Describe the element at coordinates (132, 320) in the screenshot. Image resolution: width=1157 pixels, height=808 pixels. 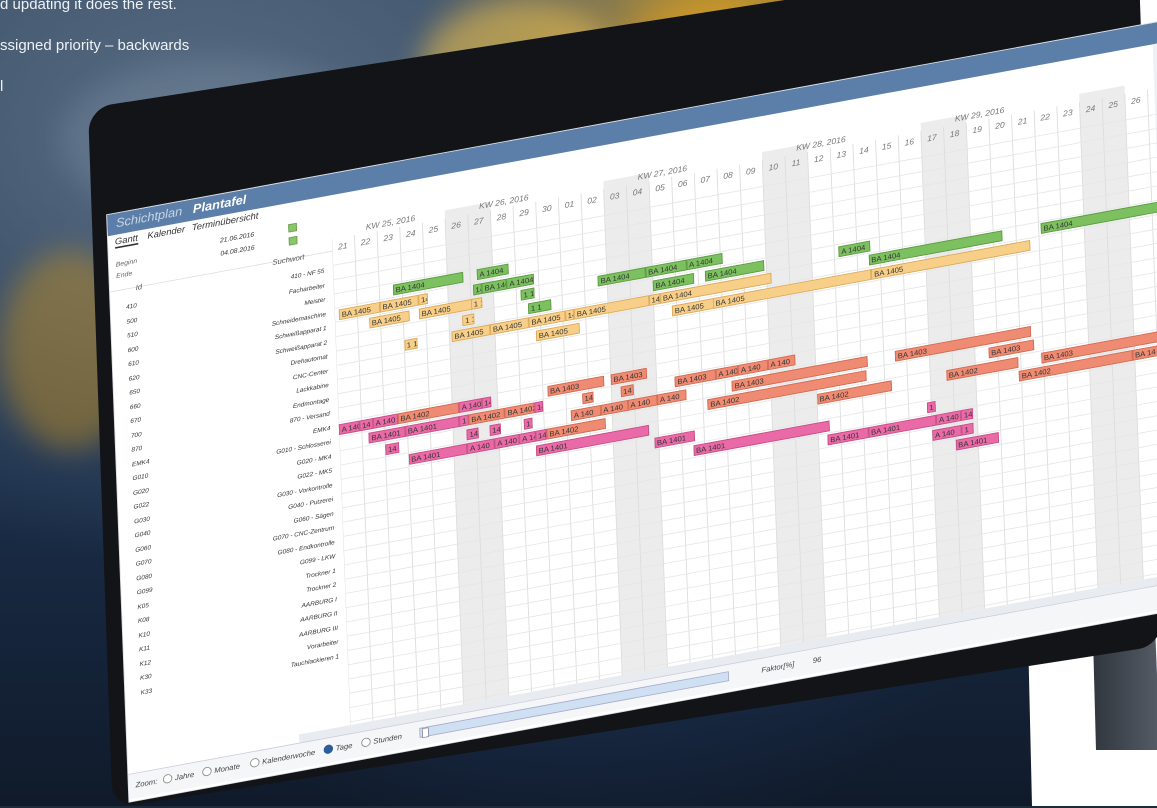
I see `resource-id: 500` at that location.